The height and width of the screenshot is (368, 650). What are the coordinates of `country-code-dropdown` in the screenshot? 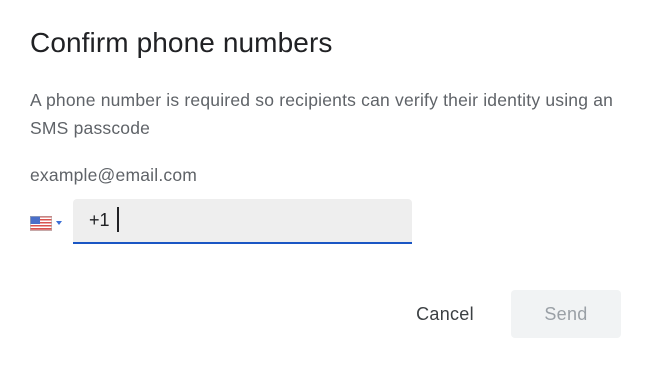 It's located at (50, 223).